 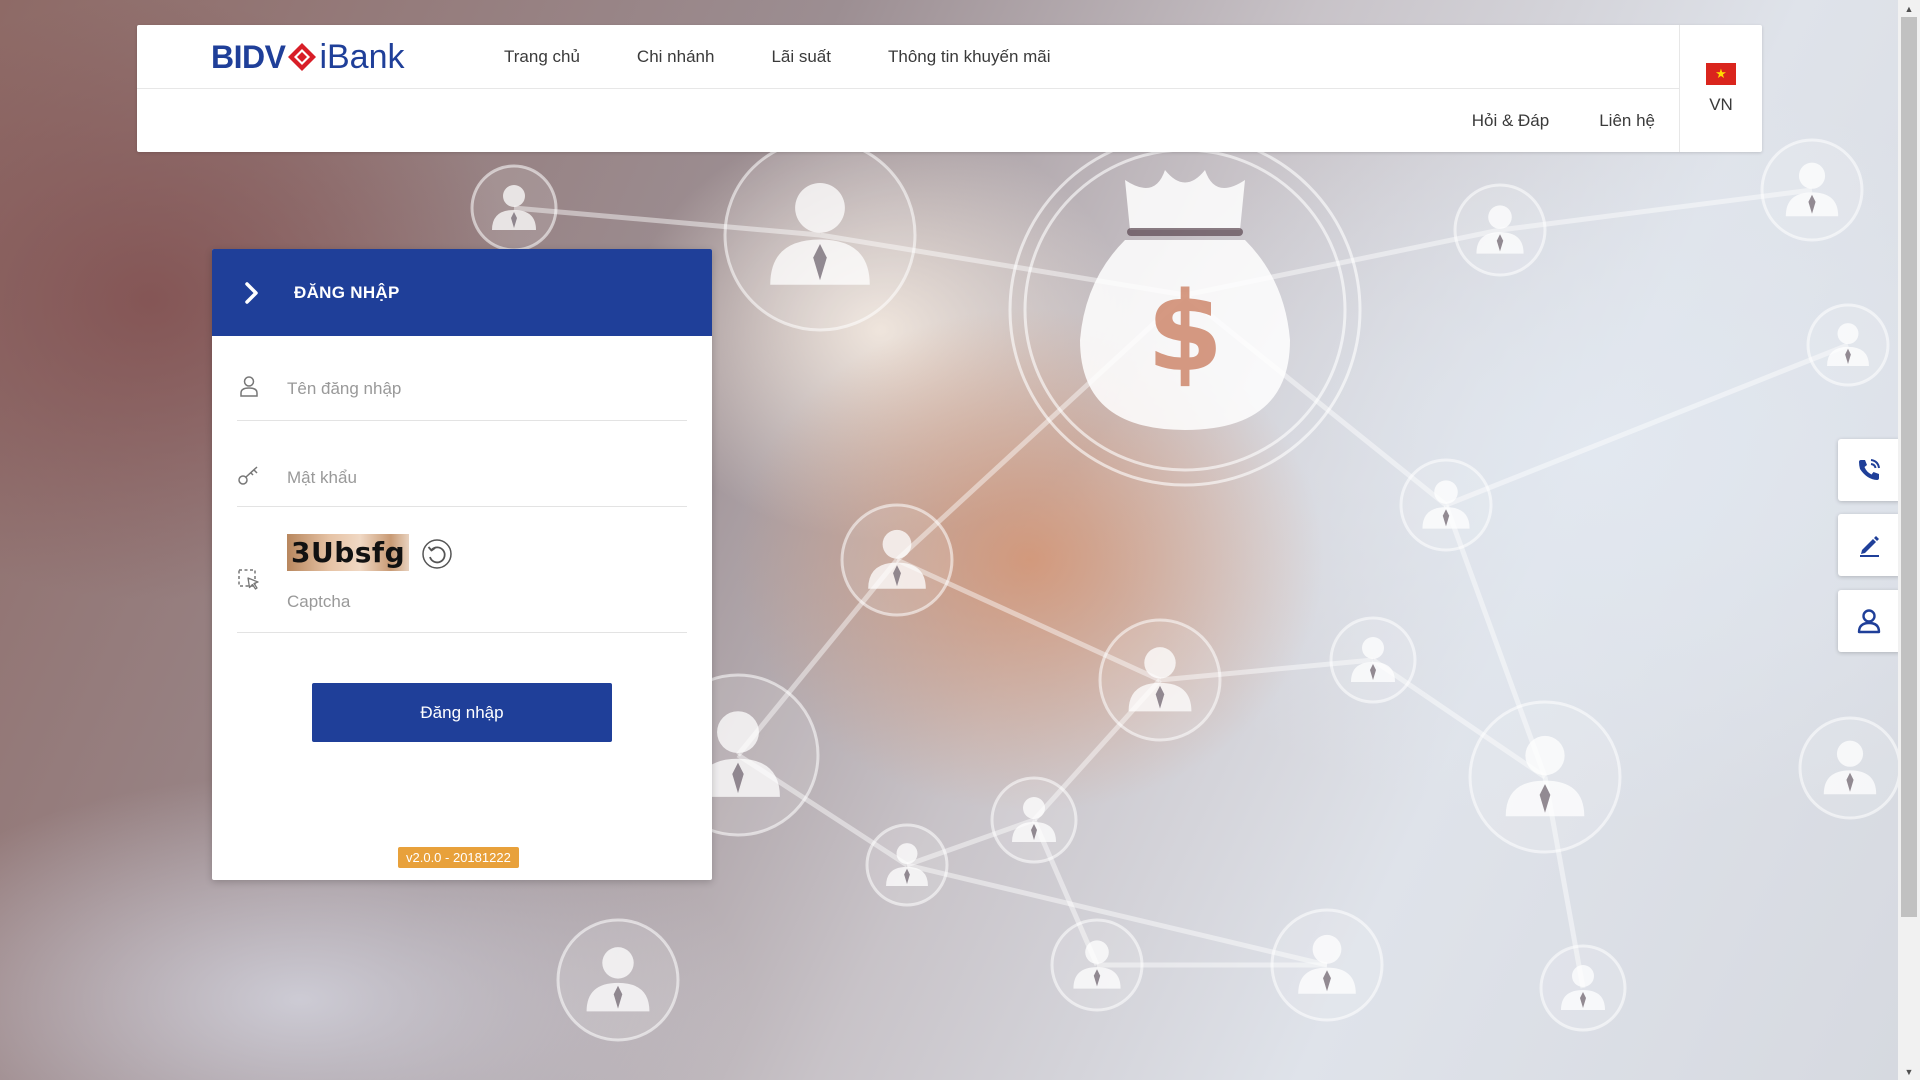 I want to click on version-badge: v2.0.0 - 20181222, so click(x=458, y=857).